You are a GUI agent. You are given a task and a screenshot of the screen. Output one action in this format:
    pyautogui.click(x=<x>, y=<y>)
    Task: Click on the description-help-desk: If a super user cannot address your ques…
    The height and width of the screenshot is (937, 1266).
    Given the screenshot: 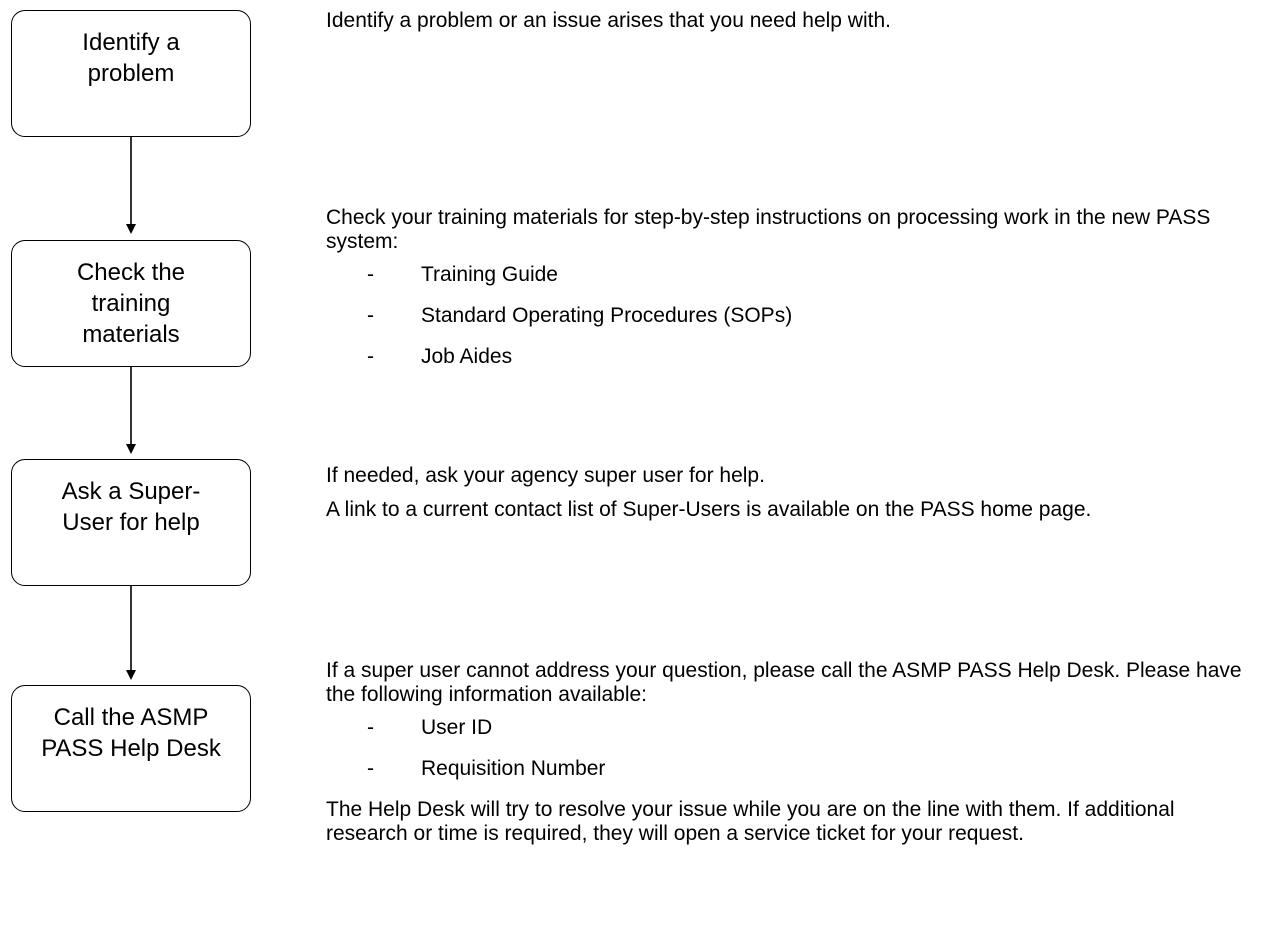 What is the action you would take?
    pyautogui.click(x=788, y=752)
    